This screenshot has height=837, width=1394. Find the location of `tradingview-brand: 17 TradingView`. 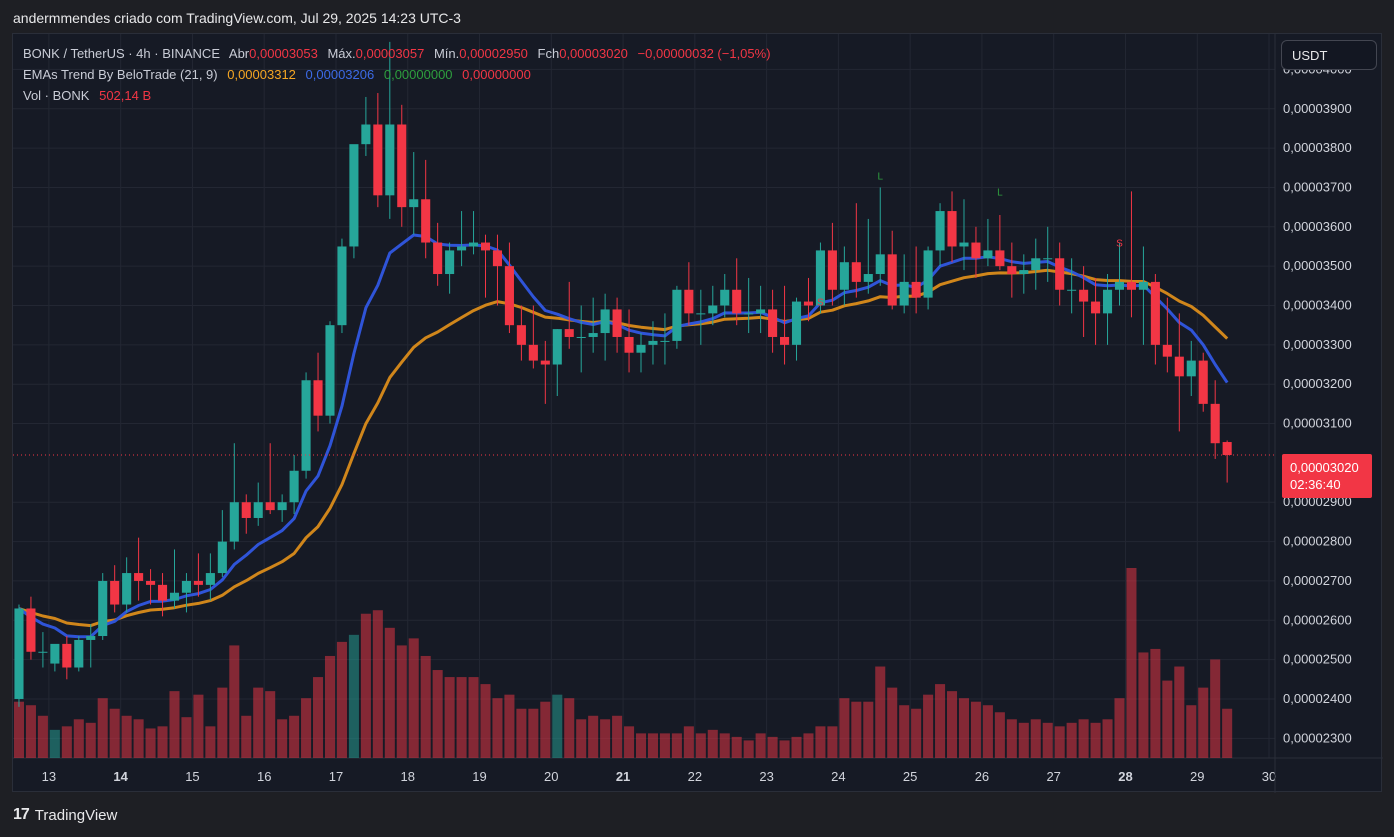

tradingview-brand: 17 TradingView is located at coordinates (65, 815).